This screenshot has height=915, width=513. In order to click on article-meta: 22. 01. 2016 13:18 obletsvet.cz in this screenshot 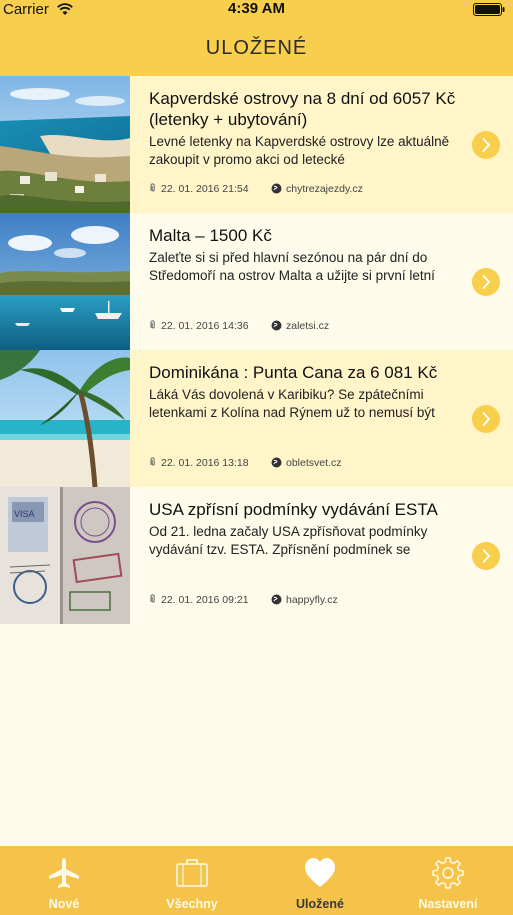, I will do `click(245, 464)`.